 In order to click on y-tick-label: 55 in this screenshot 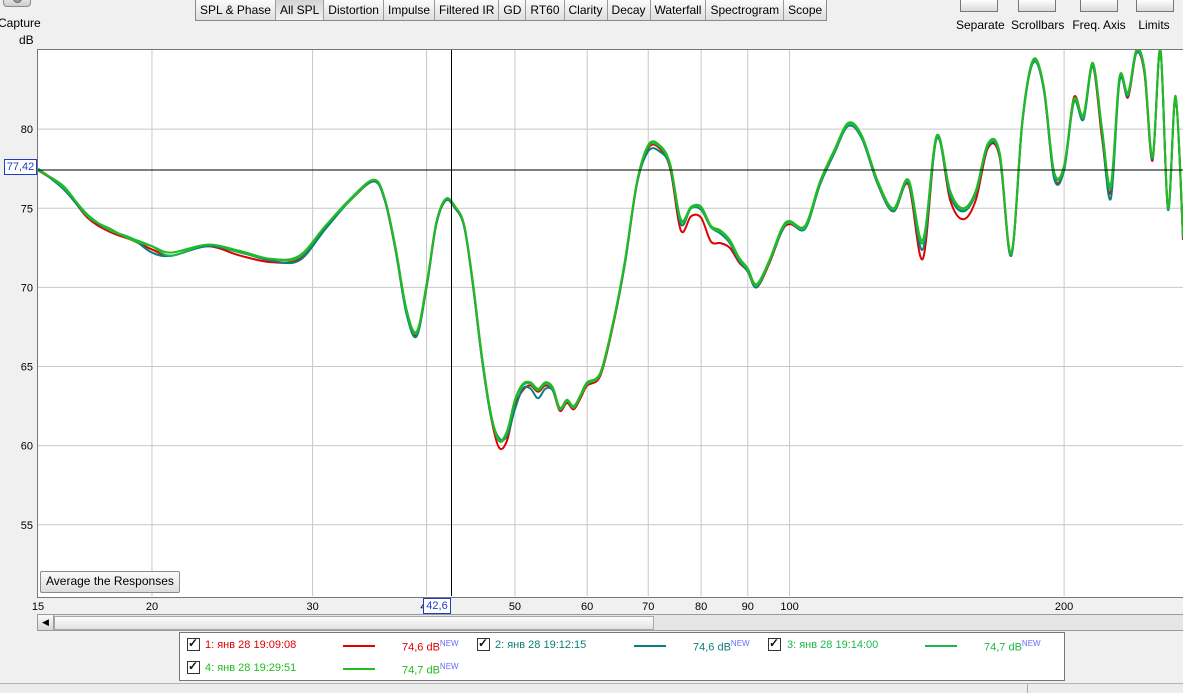, I will do `click(27, 526)`.